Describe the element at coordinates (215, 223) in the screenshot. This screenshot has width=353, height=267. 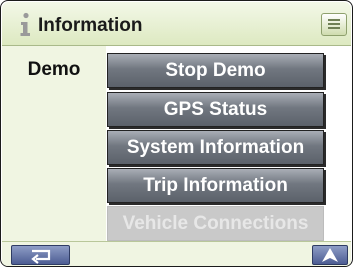
I see `vehicle-connections-button: Vehicle Connections` at that location.